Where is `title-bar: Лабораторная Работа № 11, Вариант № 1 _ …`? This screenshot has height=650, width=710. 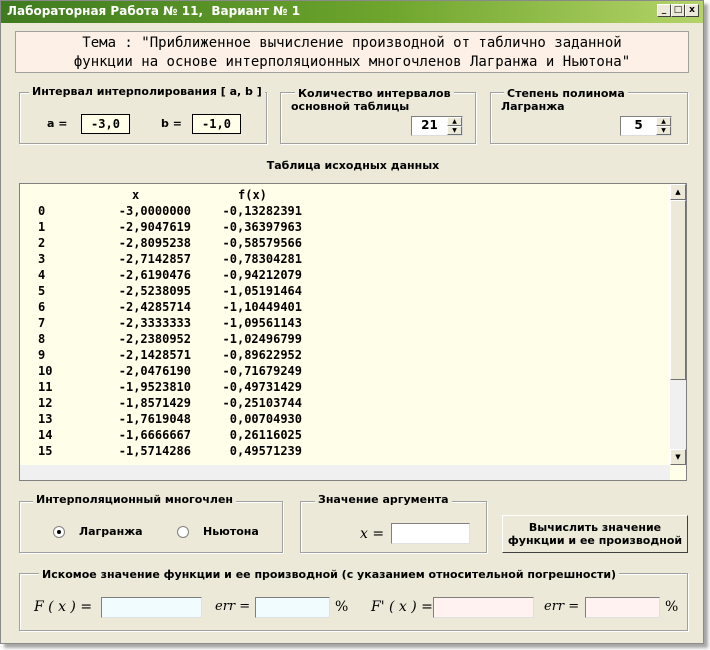 title-bar: Лабораторная Работа № 11, Вариант № 1 _ … is located at coordinates (352, 12).